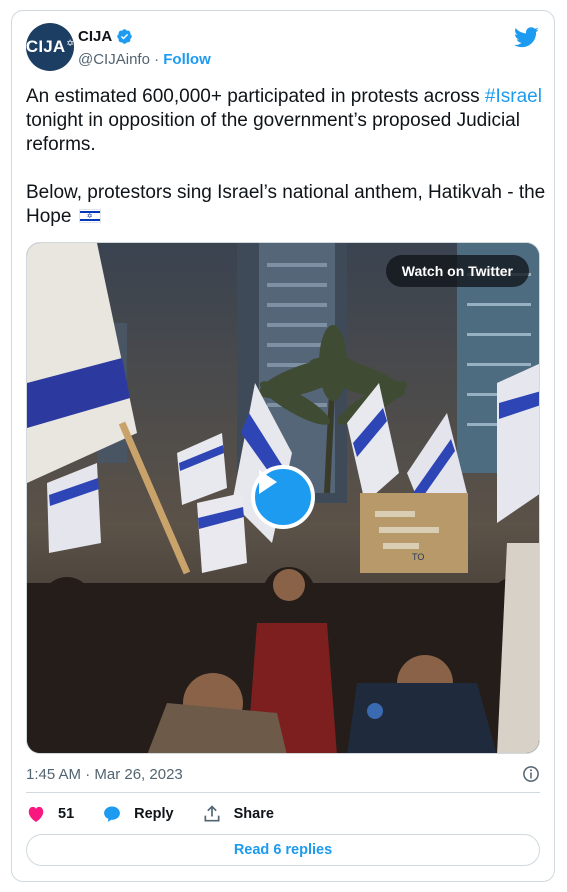  What do you see at coordinates (513, 96) in the screenshot?
I see `hashtag-link: #Israel` at bounding box center [513, 96].